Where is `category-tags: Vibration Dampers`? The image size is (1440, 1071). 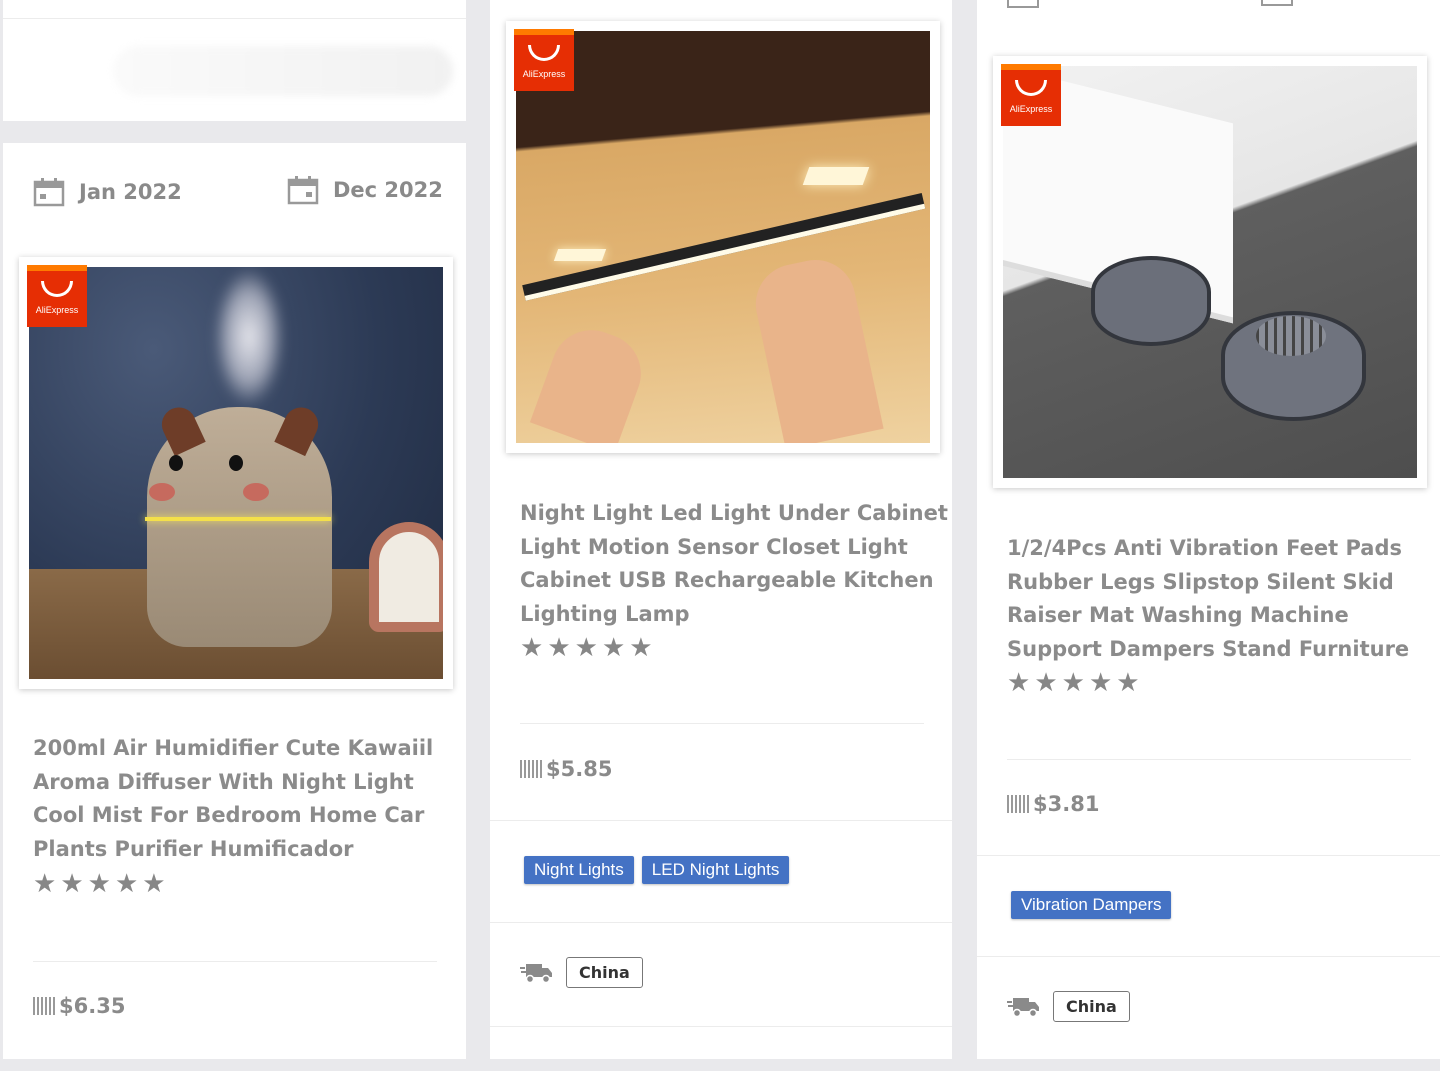
category-tags: Vibration Dampers is located at coordinates (1091, 905).